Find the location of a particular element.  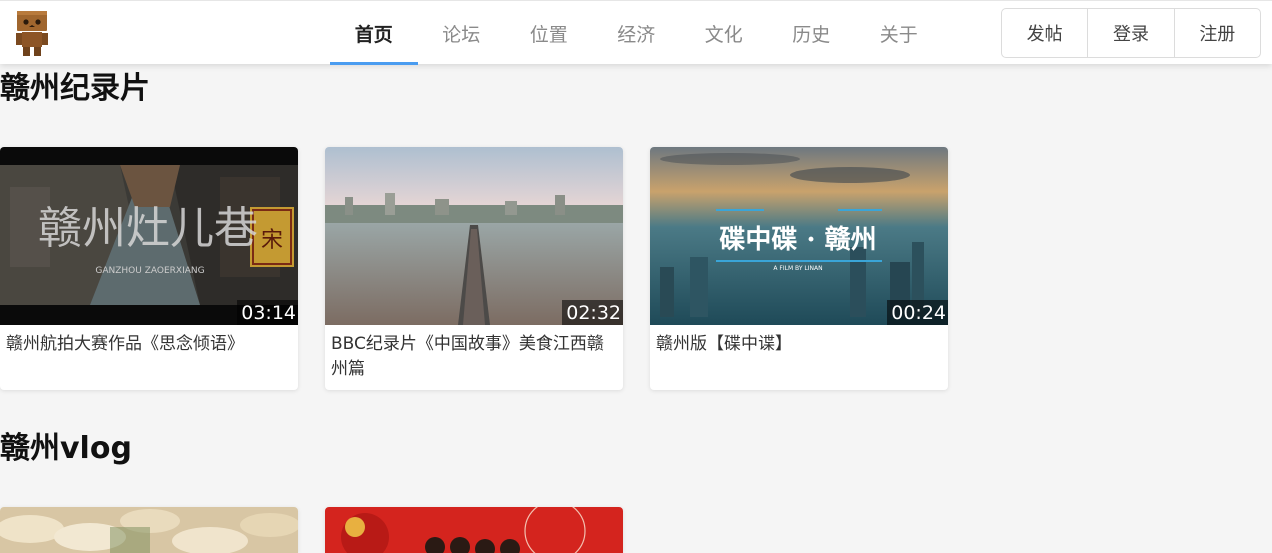

video-card: 碟中碟 · 赣州 A FILM BY LINAN 00:24 赣州版【碟中谍】 is located at coordinates (799, 268).